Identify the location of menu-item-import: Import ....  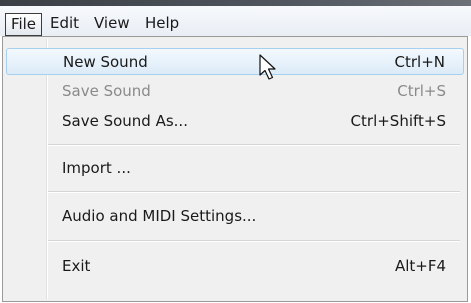
(235, 168).